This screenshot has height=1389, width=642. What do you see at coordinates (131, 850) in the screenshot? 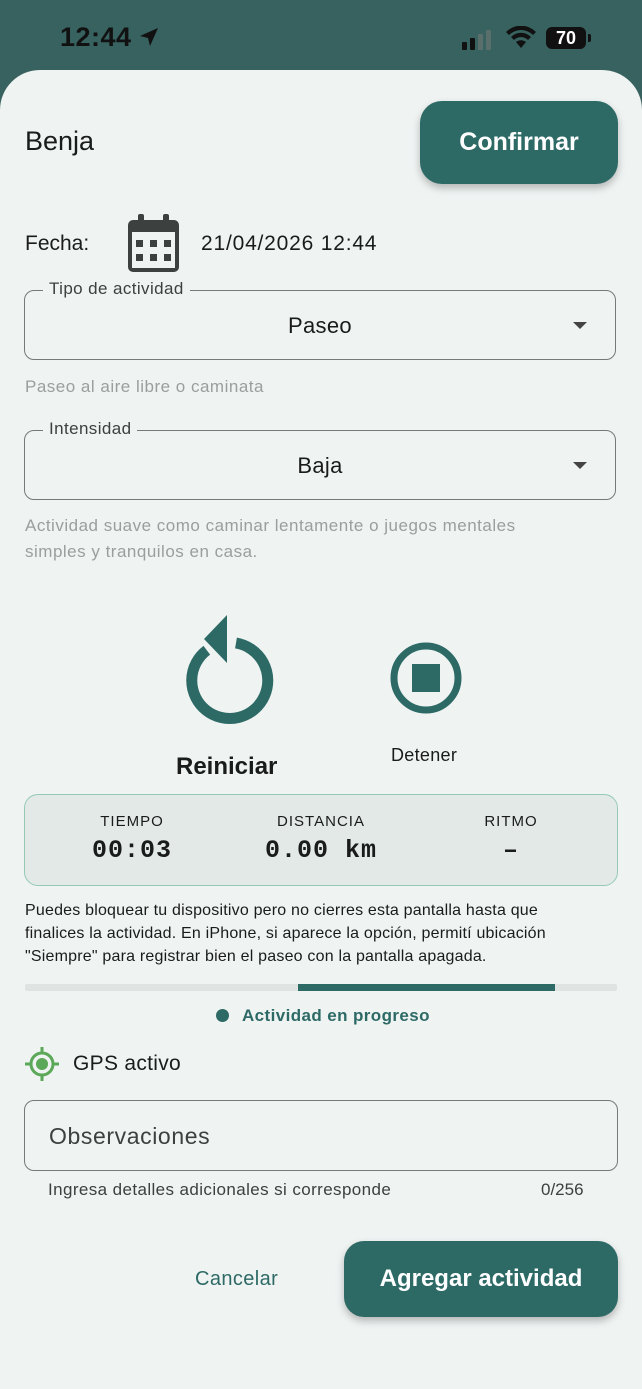
I see `stat-time-value: 00:03` at bounding box center [131, 850].